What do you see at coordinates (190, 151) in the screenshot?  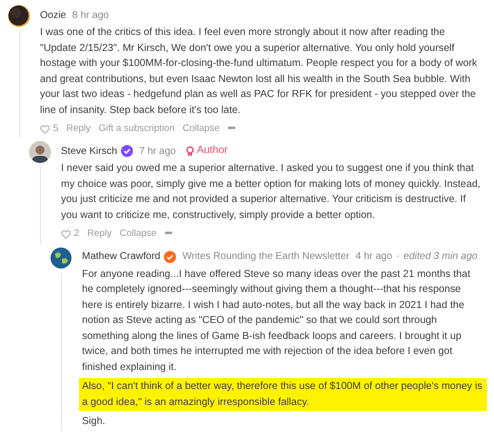 I see `author-icon` at bounding box center [190, 151].